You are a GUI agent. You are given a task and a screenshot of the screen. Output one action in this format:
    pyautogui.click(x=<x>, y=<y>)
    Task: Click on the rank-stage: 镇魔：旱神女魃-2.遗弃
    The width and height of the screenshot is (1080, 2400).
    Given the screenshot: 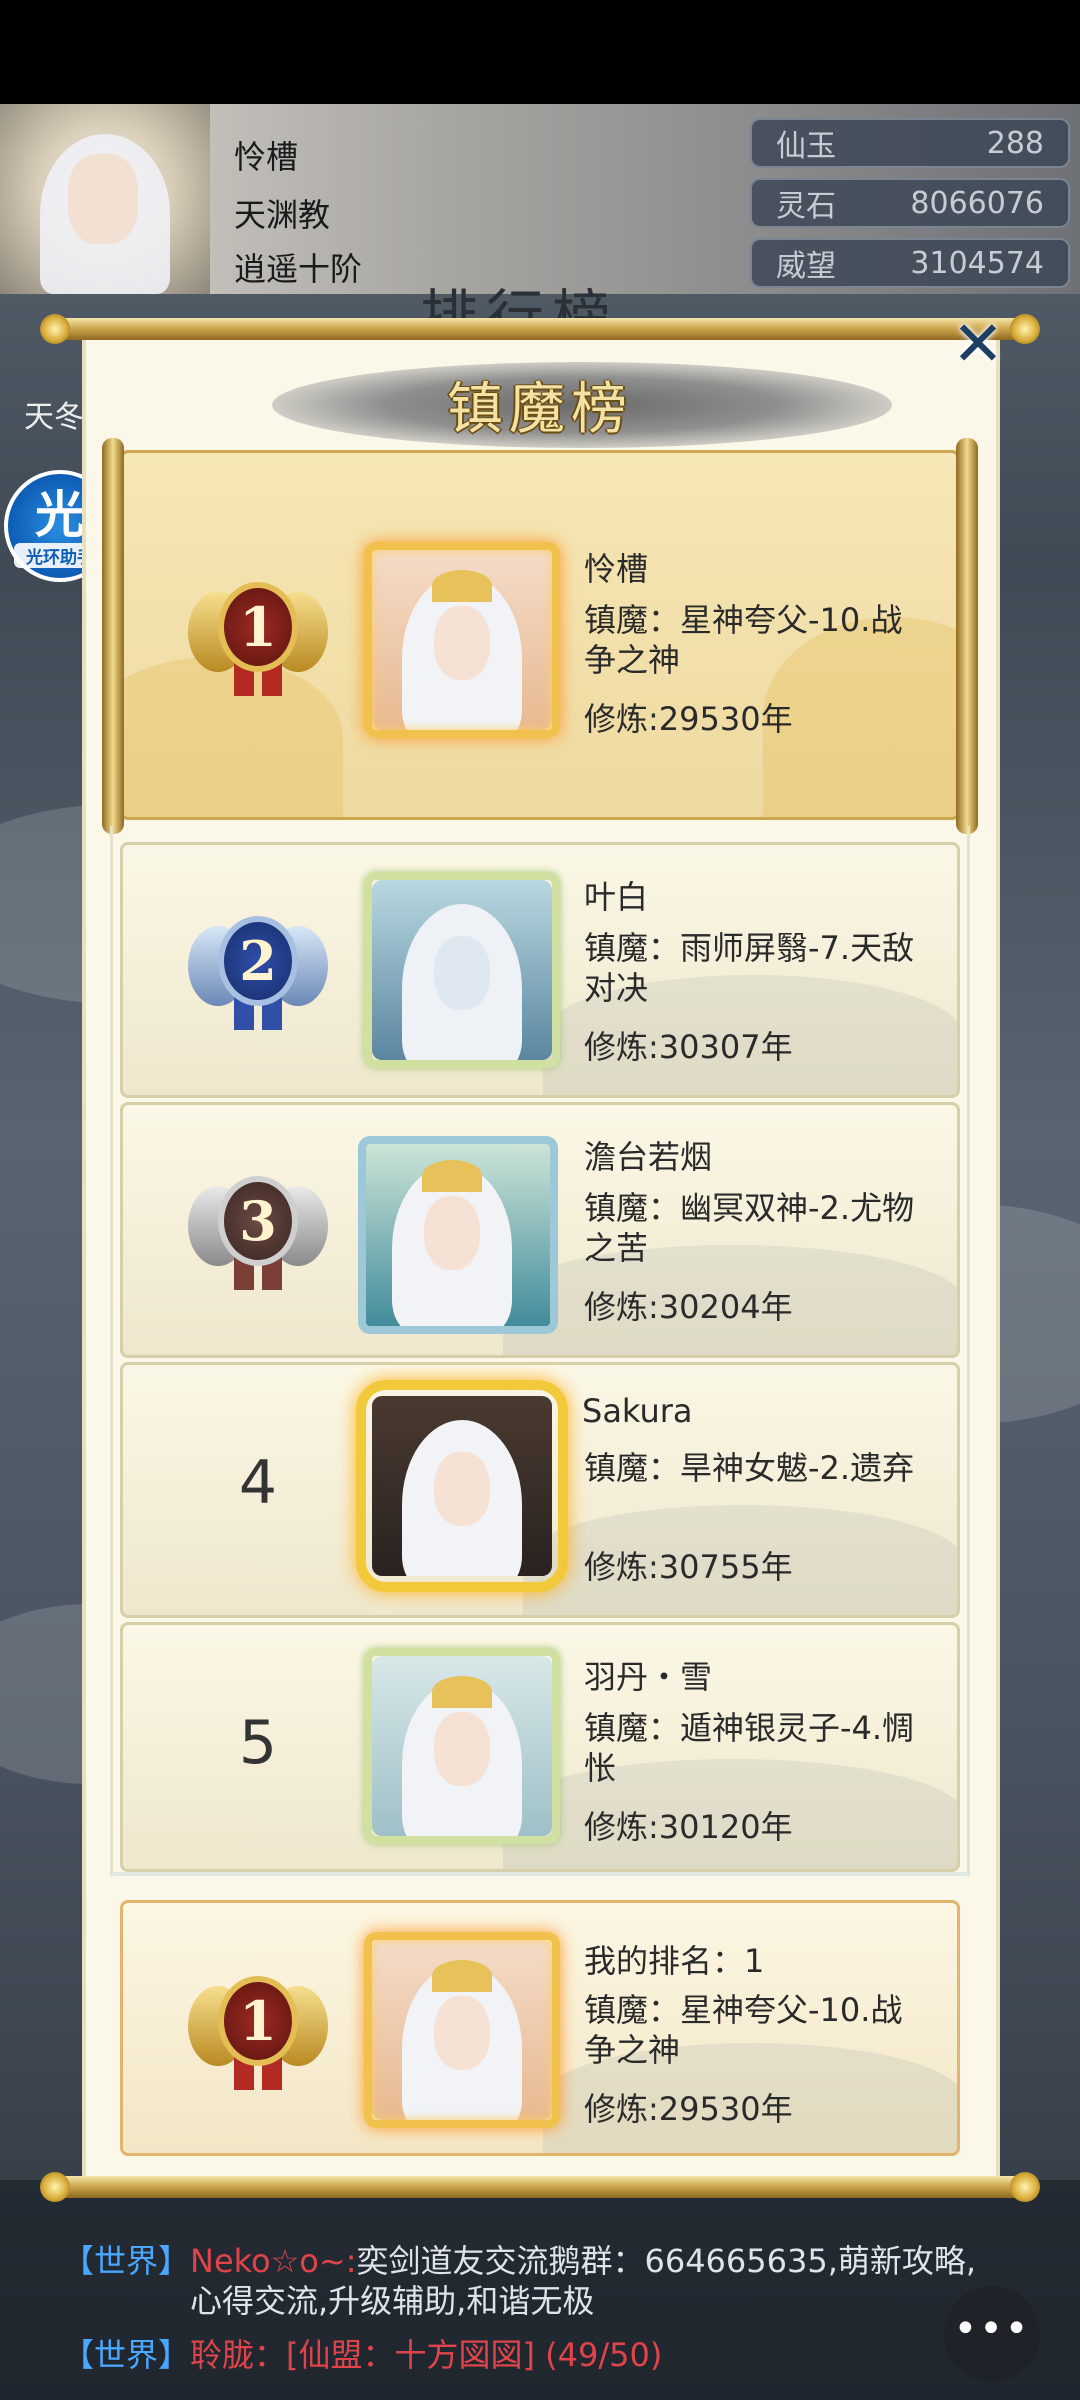 What is the action you would take?
    pyautogui.click(x=749, y=1468)
    